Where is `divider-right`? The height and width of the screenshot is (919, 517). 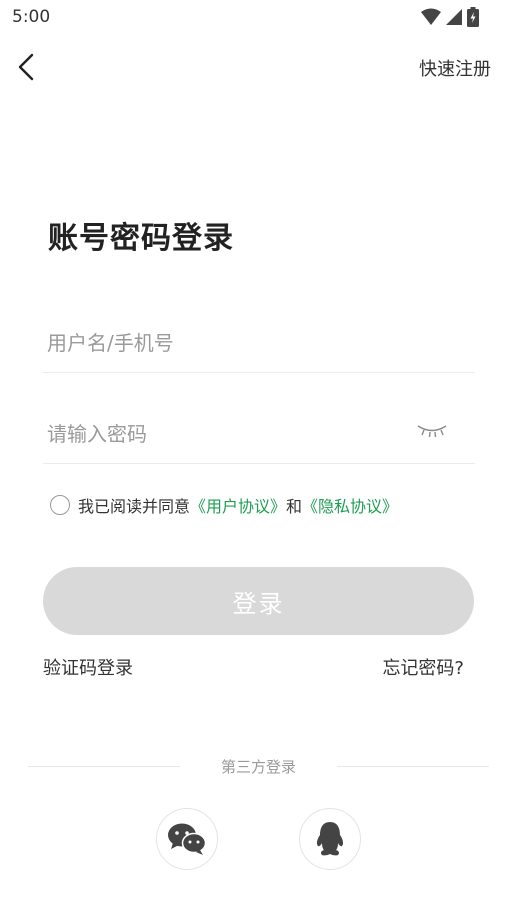
divider-right is located at coordinates (413, 766).